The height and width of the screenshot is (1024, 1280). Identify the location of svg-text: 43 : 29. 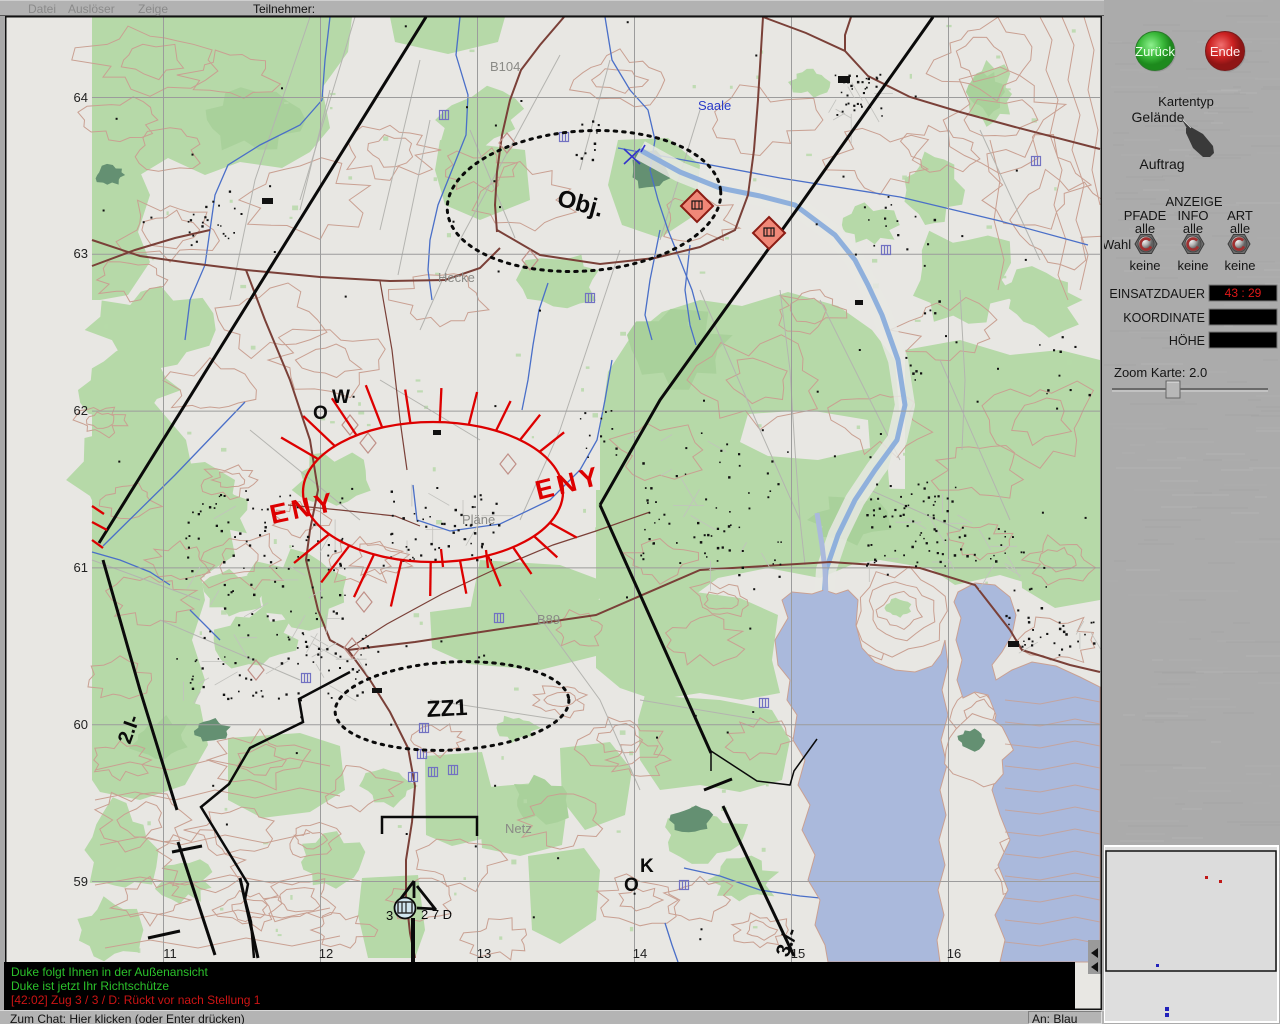
(1243, 293).